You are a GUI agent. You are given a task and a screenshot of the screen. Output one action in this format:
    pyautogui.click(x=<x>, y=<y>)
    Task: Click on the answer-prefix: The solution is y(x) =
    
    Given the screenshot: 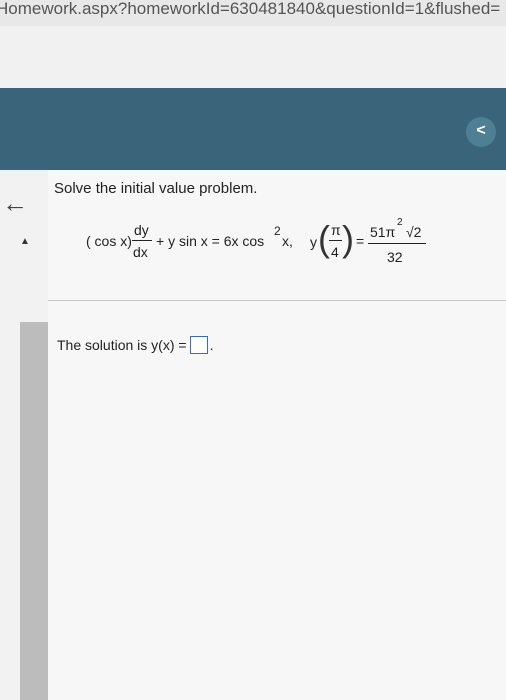 What is the action you would take?
    pyautogui.click(x=122, y=345)
    